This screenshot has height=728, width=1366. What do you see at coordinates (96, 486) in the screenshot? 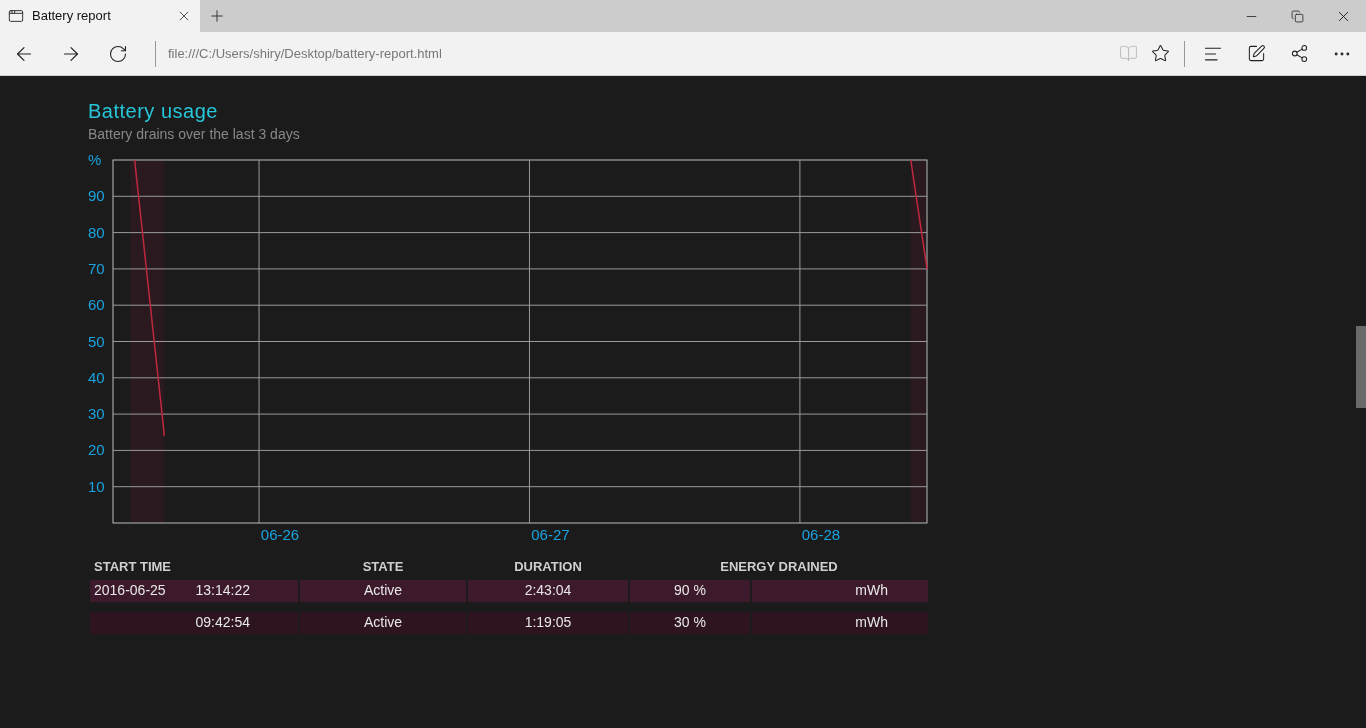
I see `y-tick-label: 10` at bounding box center [96, 486].